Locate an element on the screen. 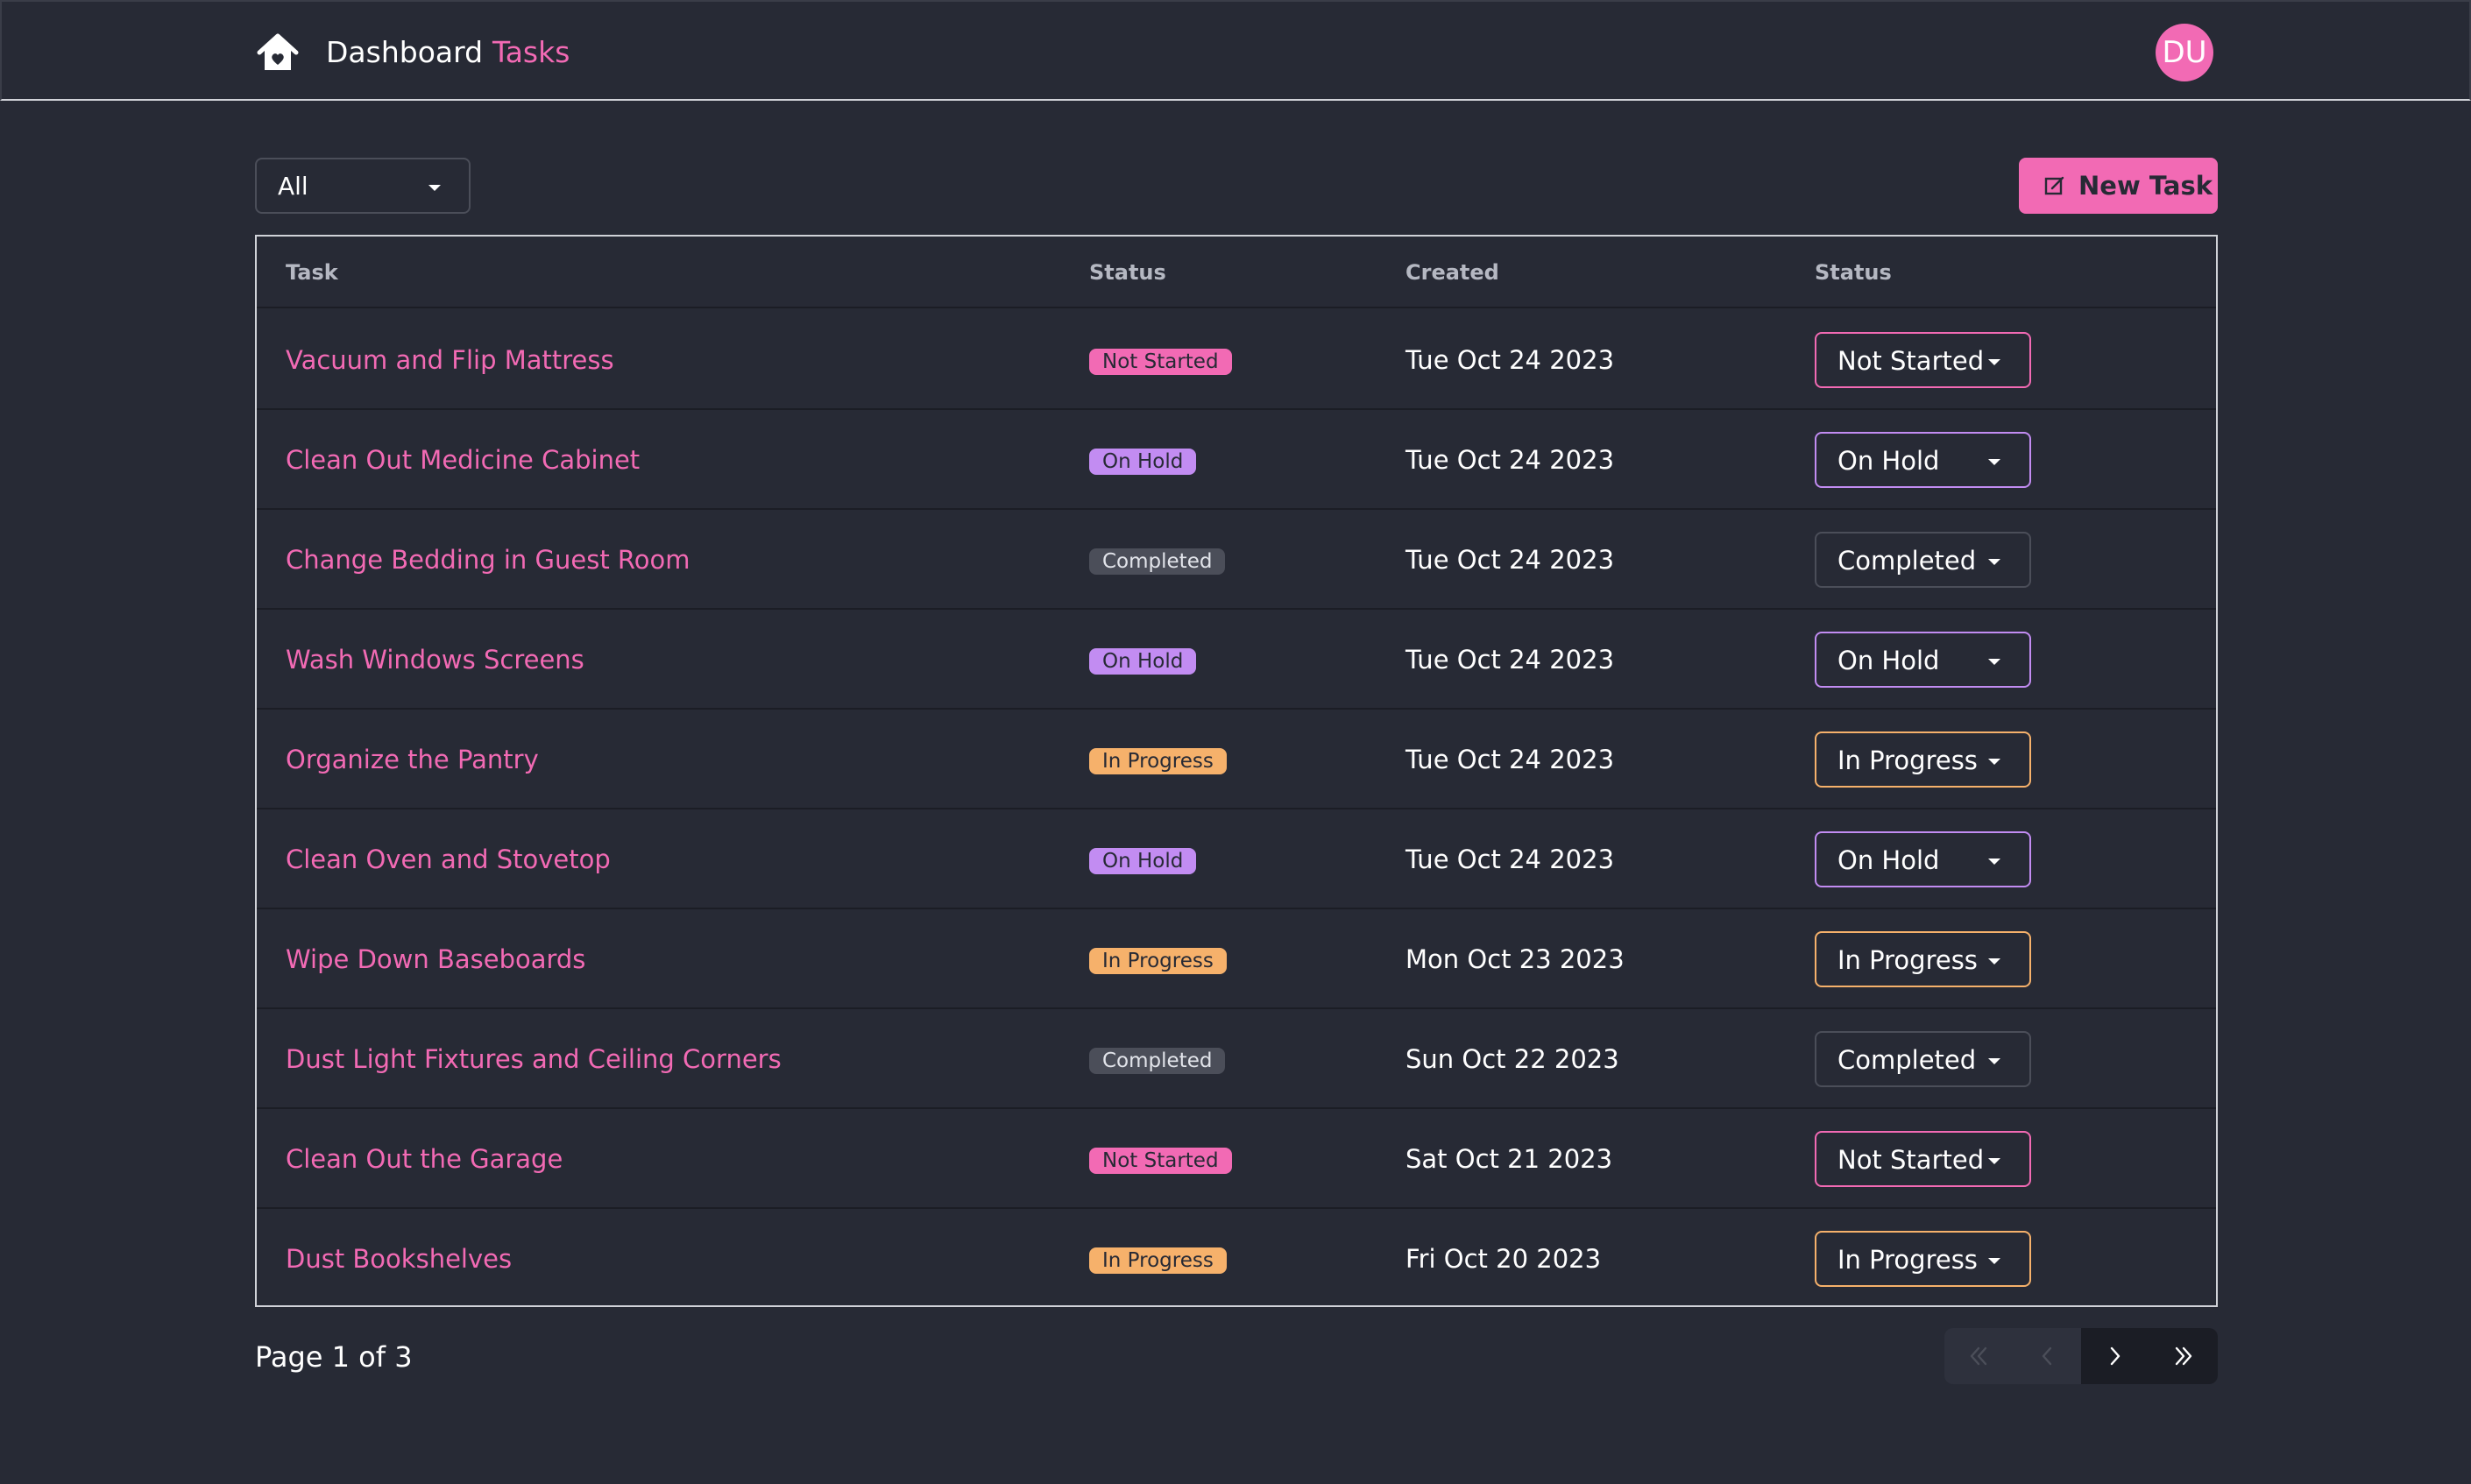 The width and height of the screenshot is (2471, 1484). next-page-button is located at coordinates (2115, 1356).